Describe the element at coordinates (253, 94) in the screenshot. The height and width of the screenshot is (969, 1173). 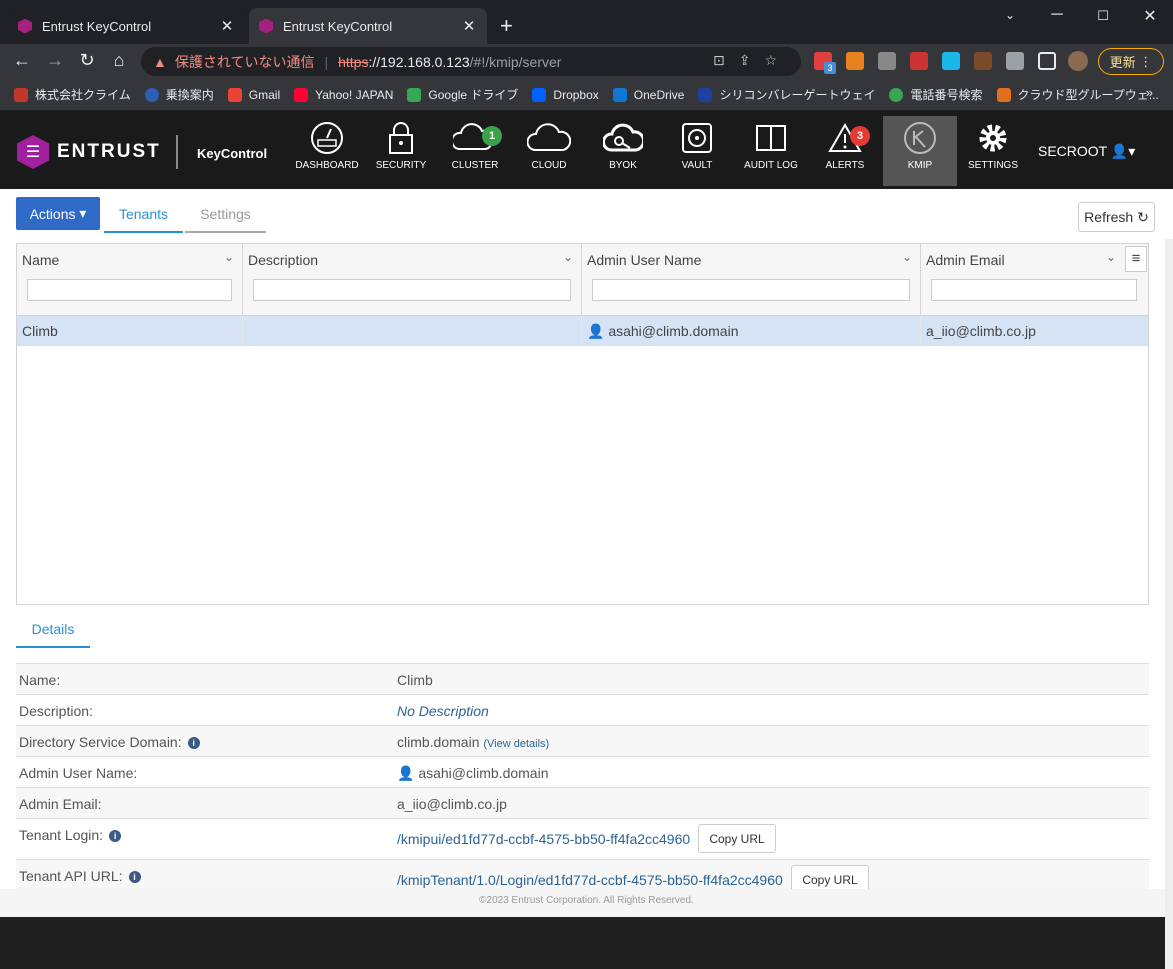
I see `bookmark: Gmail` at that location.